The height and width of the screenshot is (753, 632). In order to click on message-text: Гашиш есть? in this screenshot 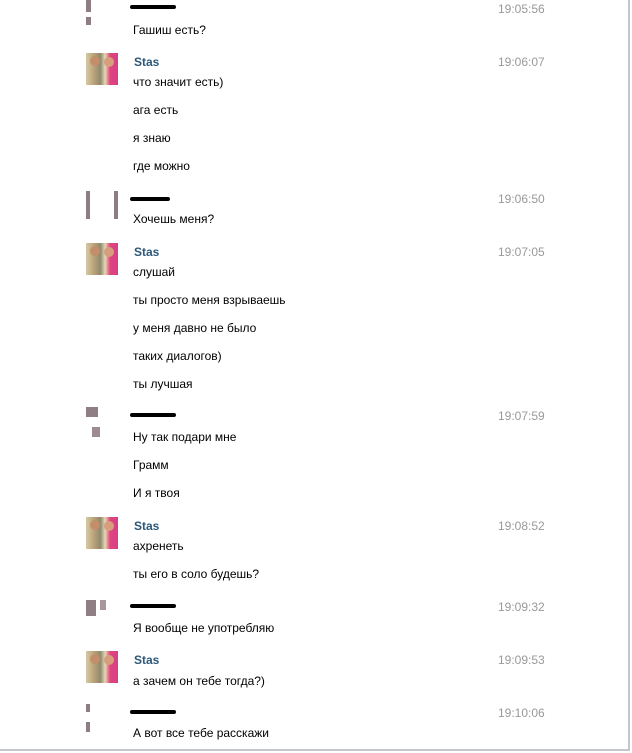, I will do `click(169, 30)`.